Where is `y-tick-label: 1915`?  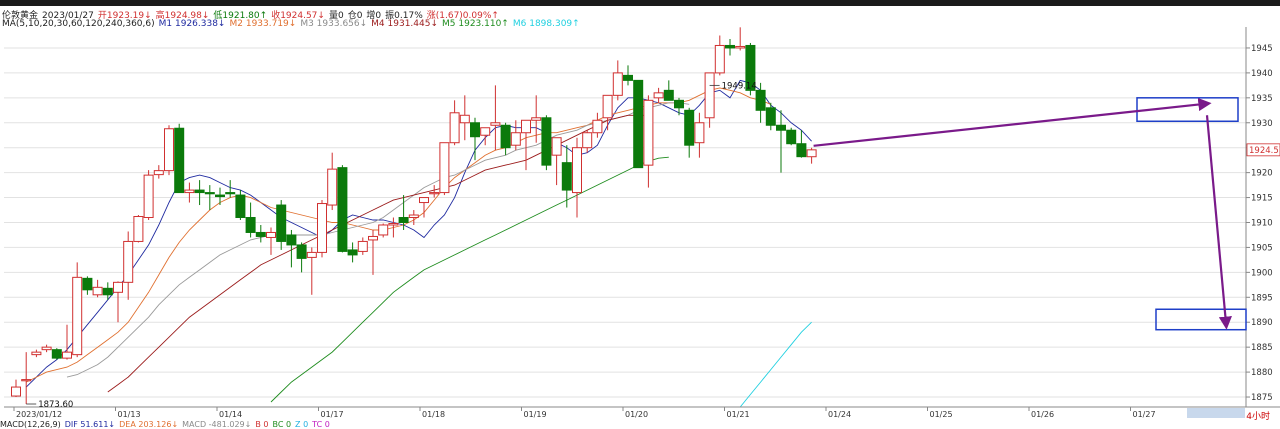 y-tick-label: 1915 is located at coordinates (1262, 199).